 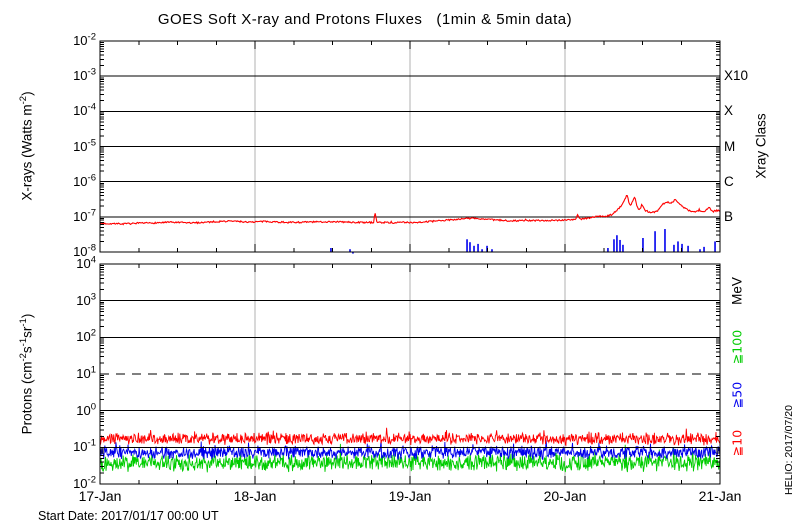 I want to click on legend-ge100-mev: ≧100, so click(x=737, y=347).